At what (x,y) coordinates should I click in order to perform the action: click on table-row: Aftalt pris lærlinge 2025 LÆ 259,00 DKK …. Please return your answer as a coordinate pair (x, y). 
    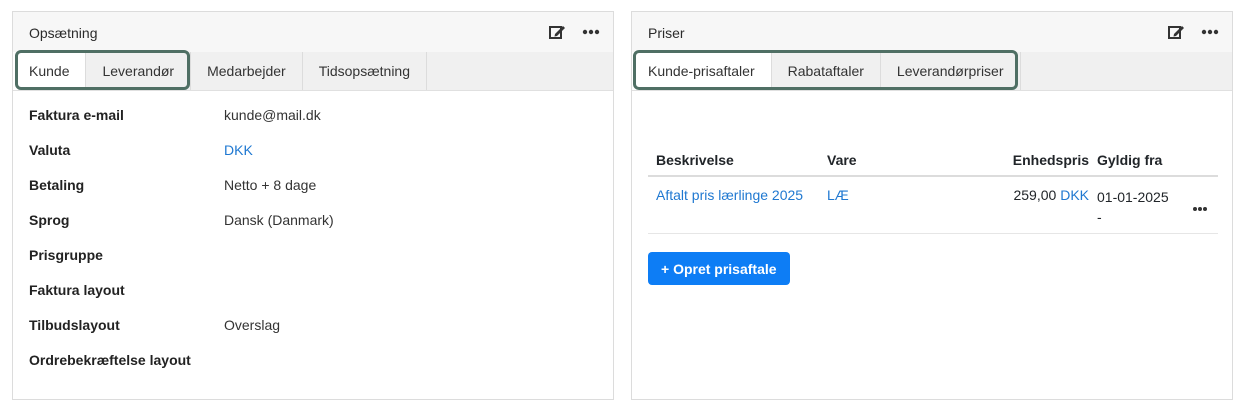
    Looking at the image, I should click on (933, 205).